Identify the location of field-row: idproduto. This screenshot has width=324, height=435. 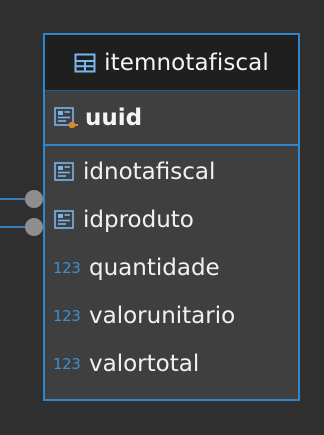
(171, 220).